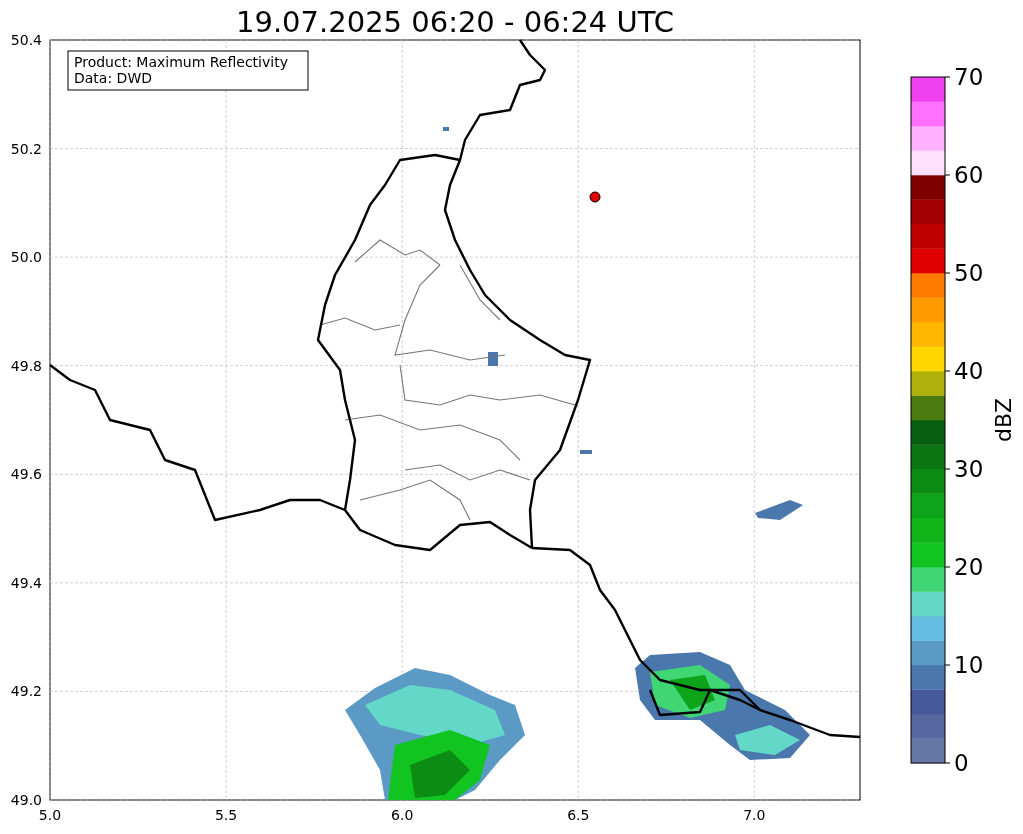 The image size is (1023, 834). I want to click on colorbar-tick-label: 50, so click(969, 273).